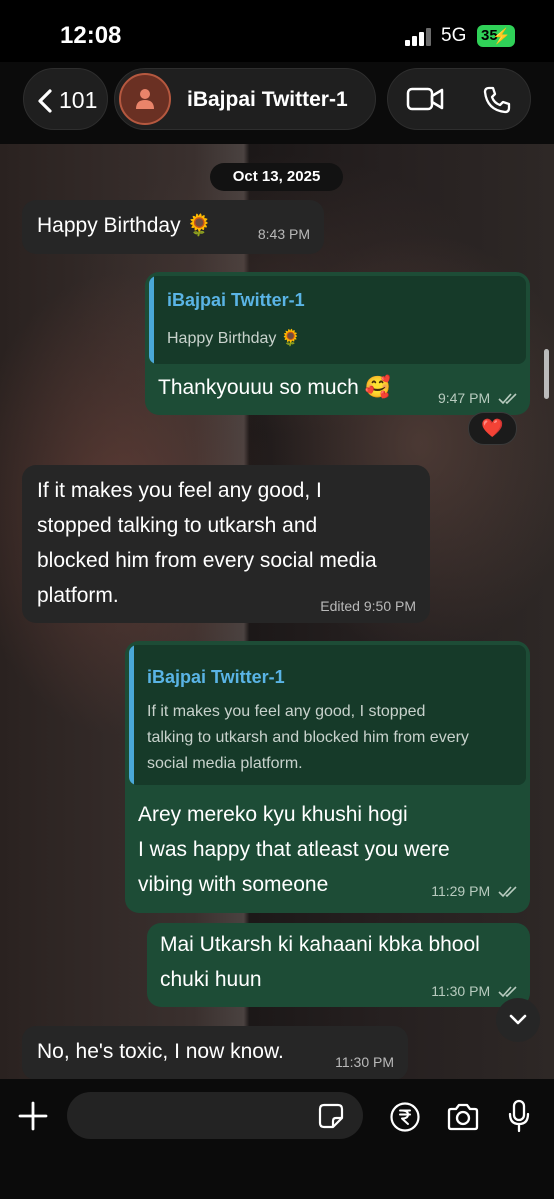  What do you see at coordinates (78, 595) in the screenshot?
I see `message-text-line: platform.` at bounding box center [78, 595].